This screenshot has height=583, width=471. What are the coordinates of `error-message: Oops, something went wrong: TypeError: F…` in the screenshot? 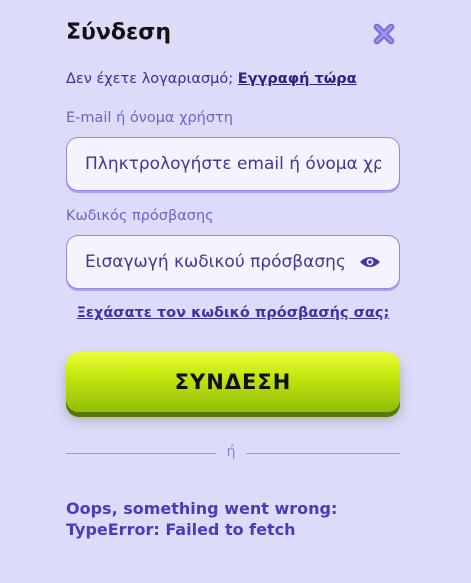 It's located at (233, 519).